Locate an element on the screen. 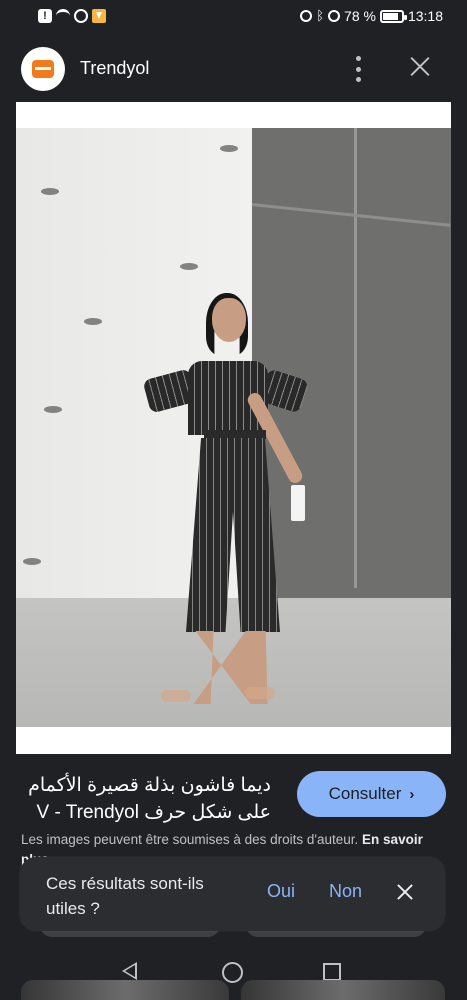 This screenshot has width=467, height=1000. consult-button-label: Consulter is located at coordinates (365, 793).